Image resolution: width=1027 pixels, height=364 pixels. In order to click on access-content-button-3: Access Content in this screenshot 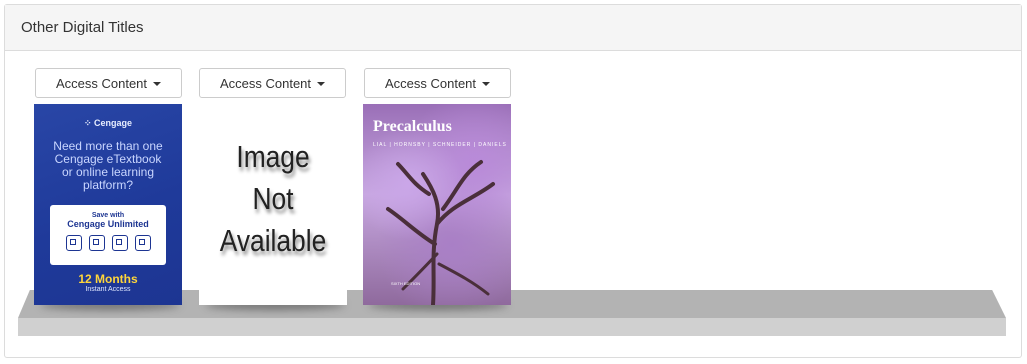, I will do `click(437, 83)`.